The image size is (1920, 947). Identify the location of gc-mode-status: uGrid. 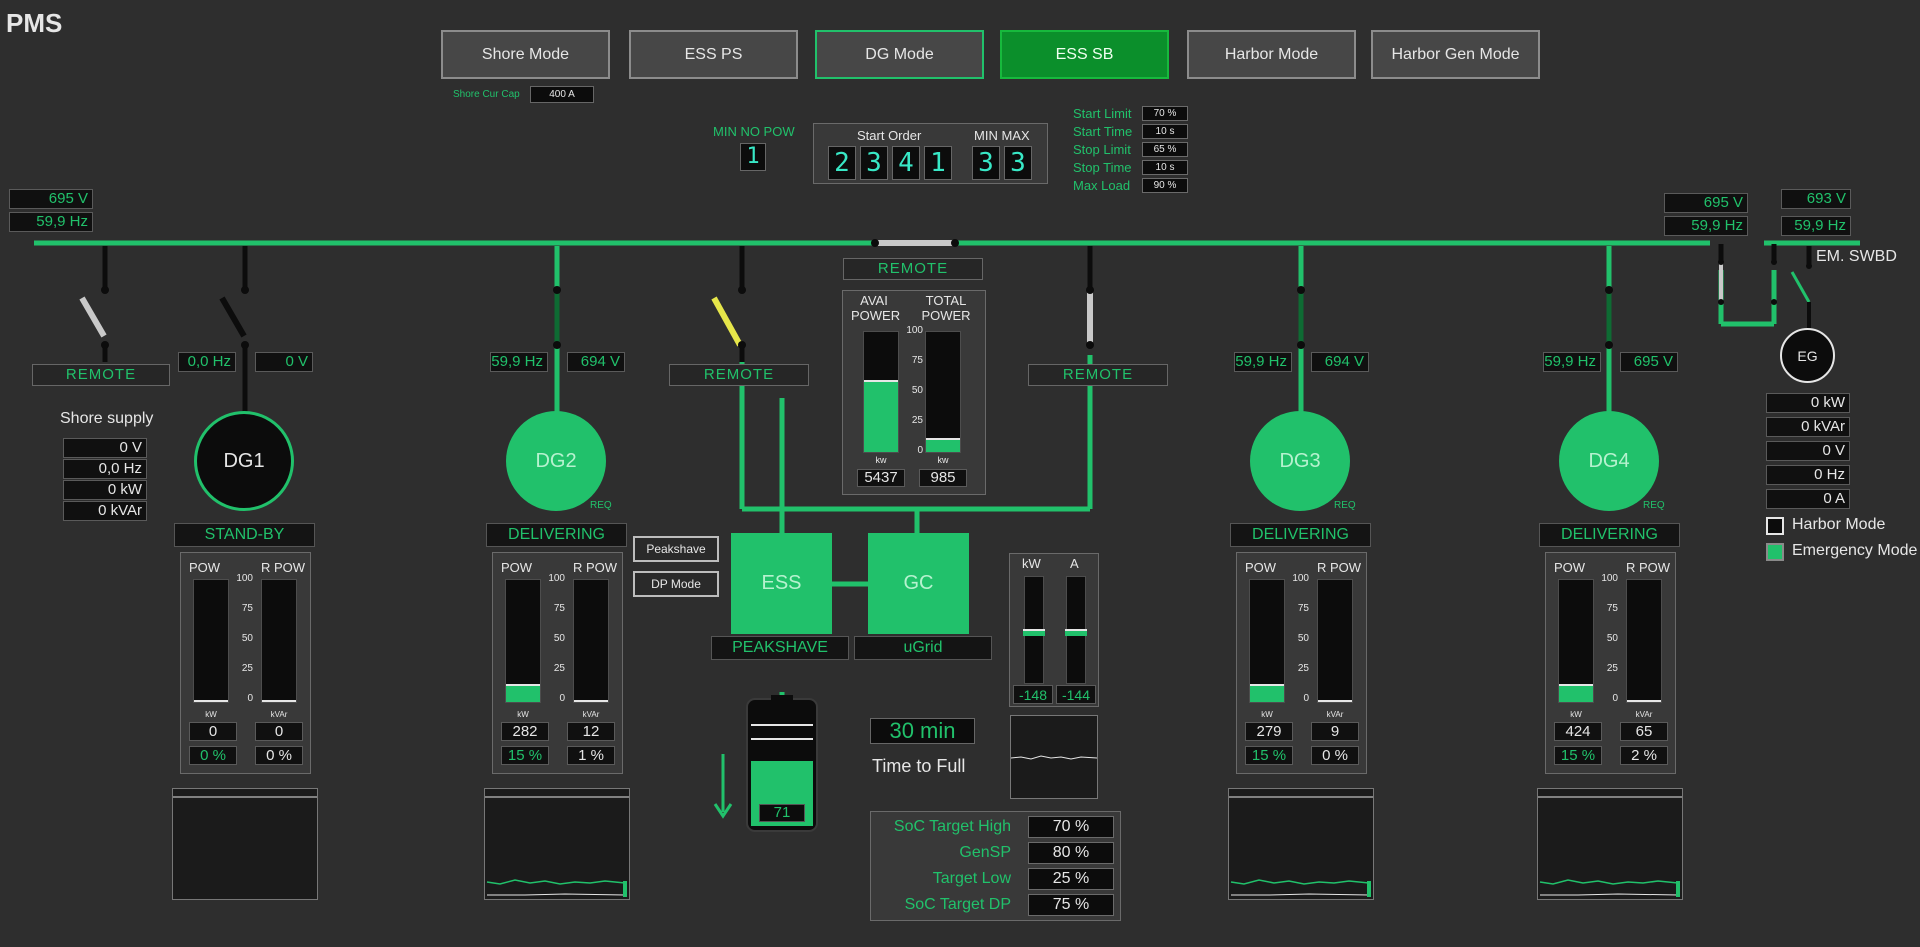
(923, 648).